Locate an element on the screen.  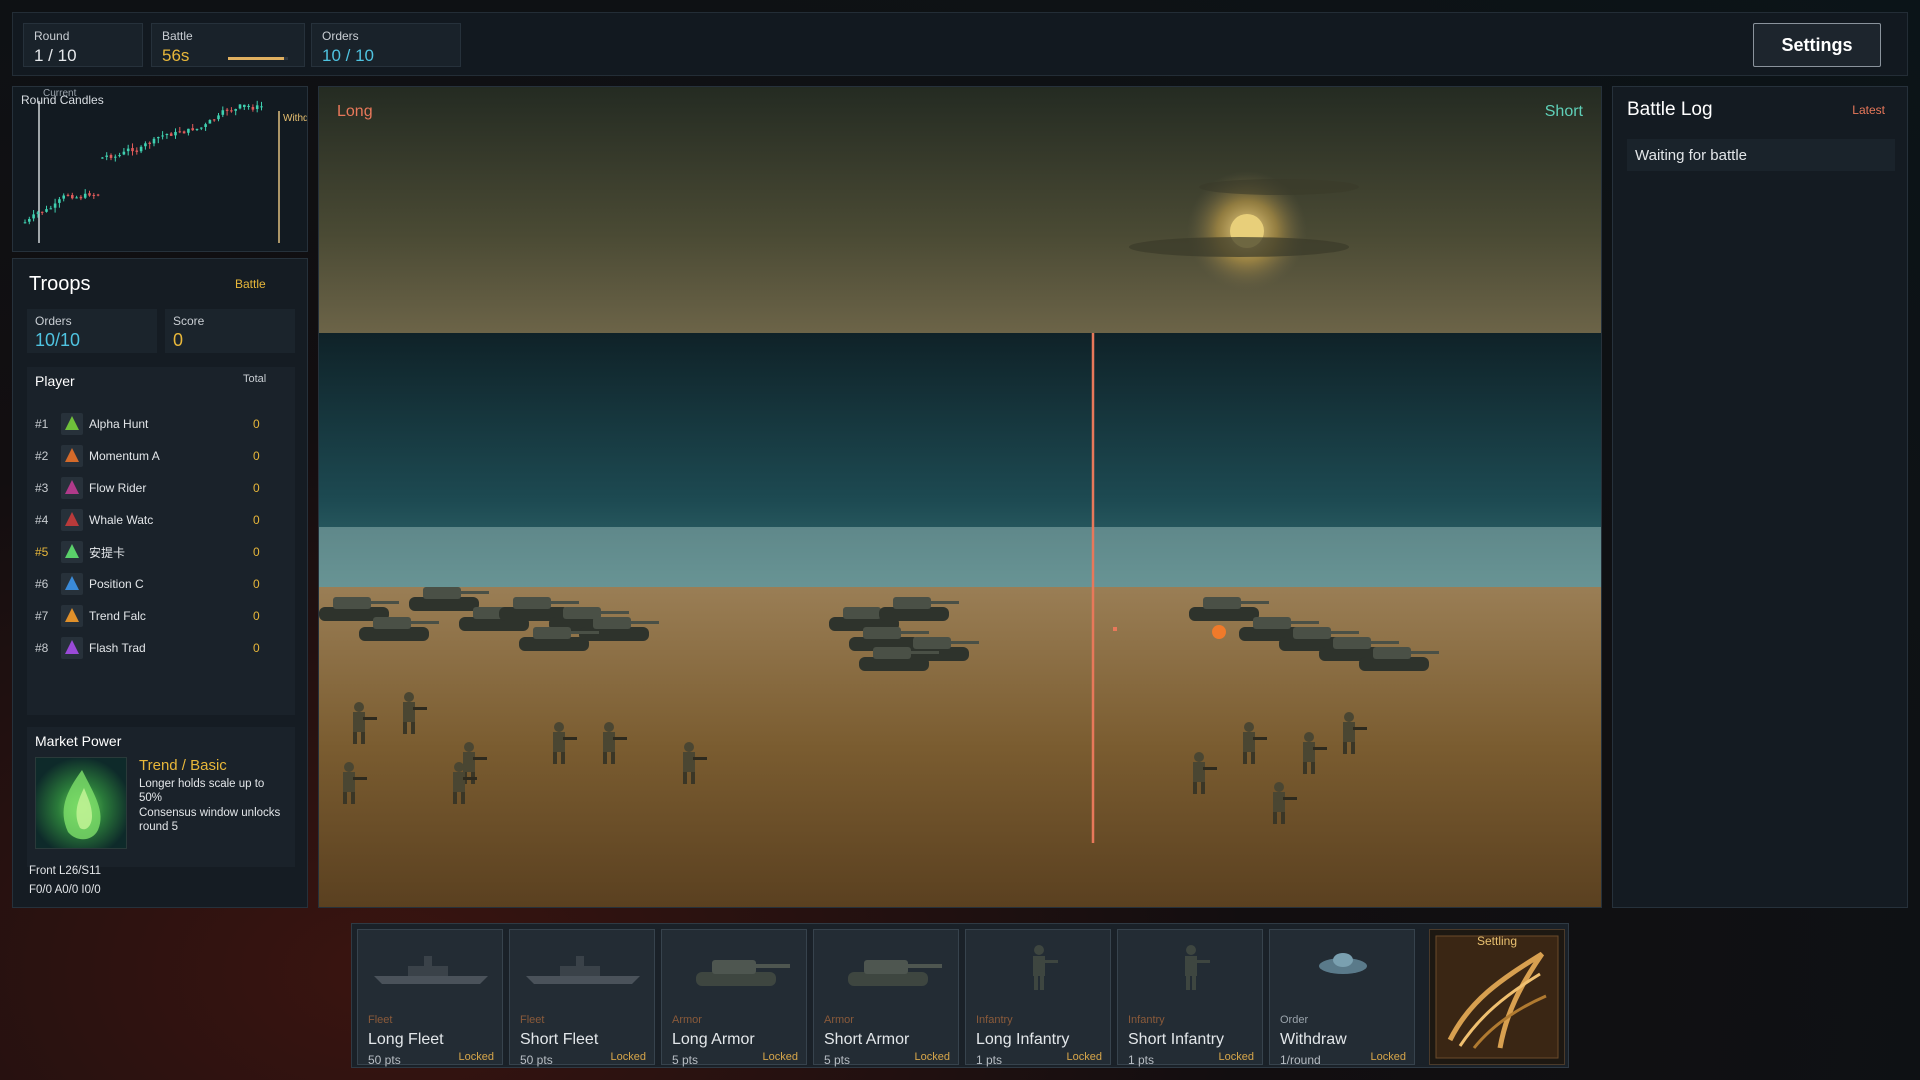
battleship-icon is located at coordinates (431, 970).